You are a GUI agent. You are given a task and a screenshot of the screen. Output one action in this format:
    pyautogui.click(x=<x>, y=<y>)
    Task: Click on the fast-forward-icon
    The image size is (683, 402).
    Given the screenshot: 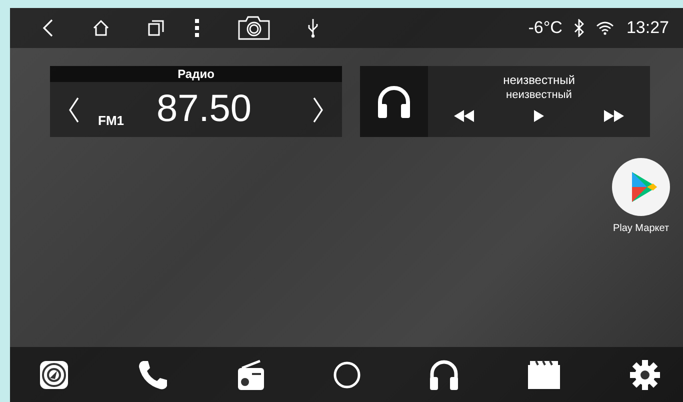 What is the action you would take?
    pyautogui.click(x=614, y=116)
    